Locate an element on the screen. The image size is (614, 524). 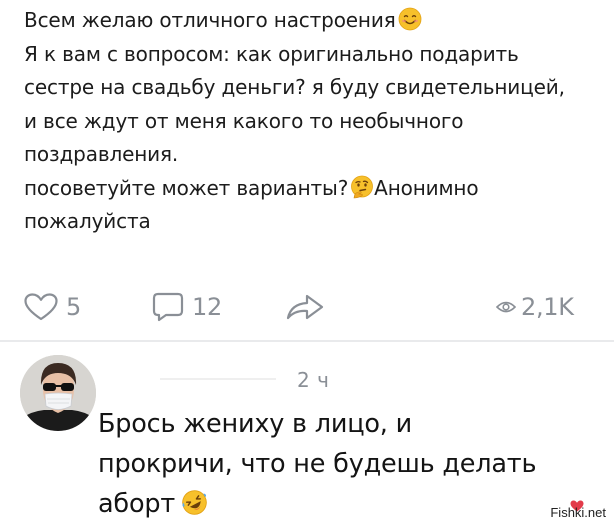
author-name-hidden is located at coordinates (218, 379).